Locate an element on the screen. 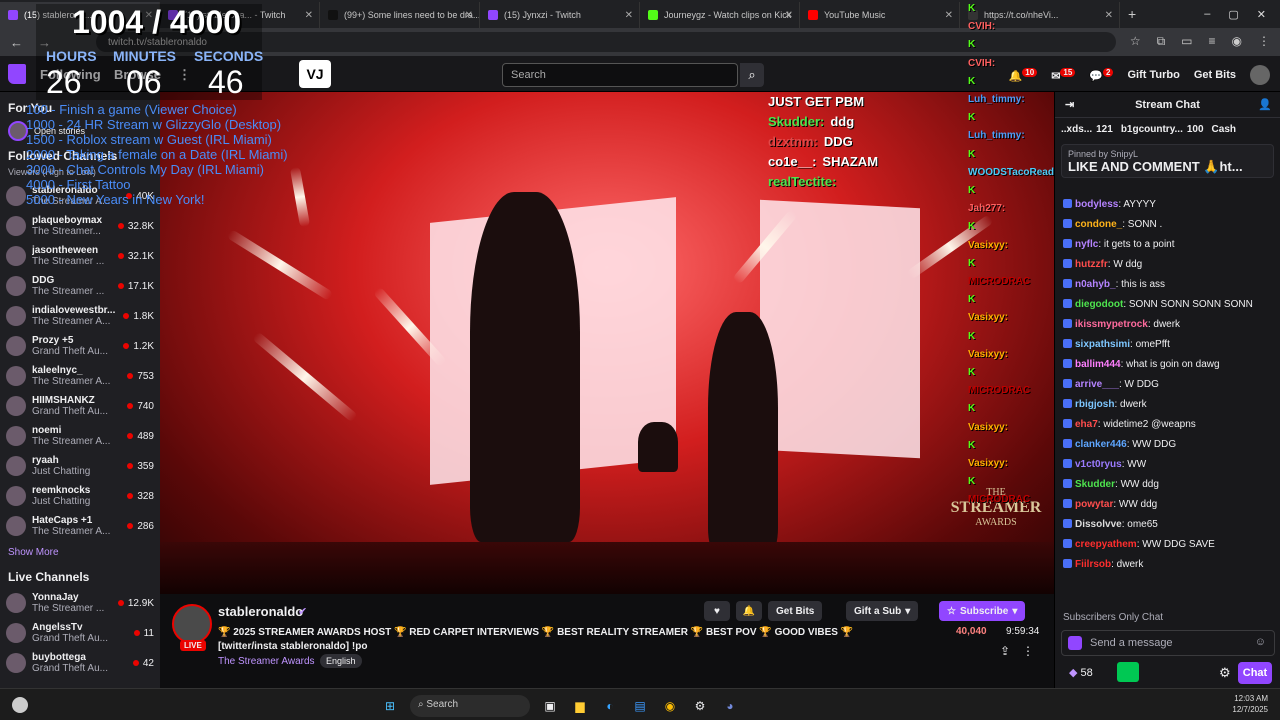  inbox-icon: ✉ 15 is located at coordinates (1063, 74).